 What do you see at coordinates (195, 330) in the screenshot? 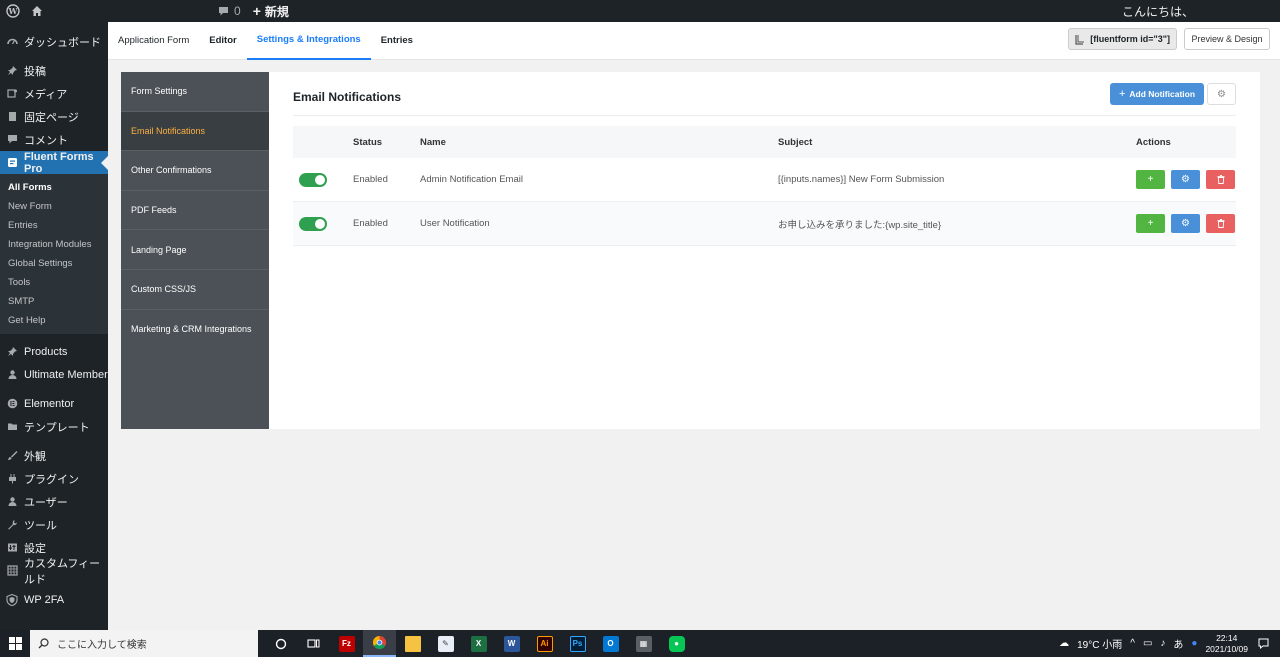
I see `settings-nav-marketing-crm: Marketing & CRM Integrations` at bounding box center [195, 330].